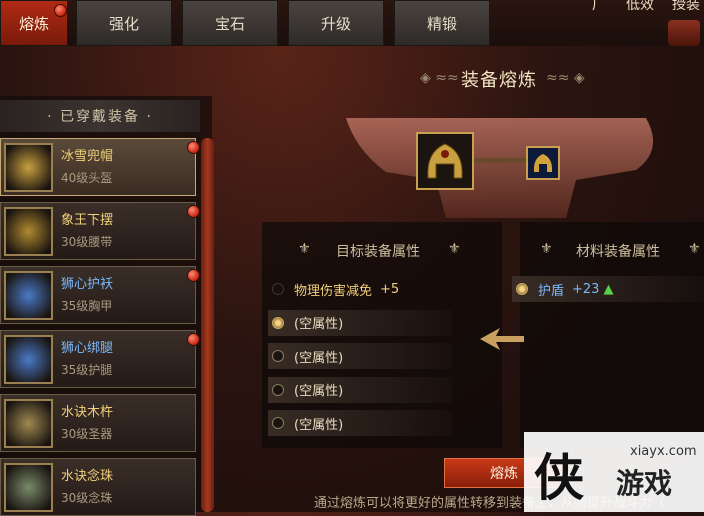  I want to click on equipment-name: 水诀念珠, so click(87, 476).